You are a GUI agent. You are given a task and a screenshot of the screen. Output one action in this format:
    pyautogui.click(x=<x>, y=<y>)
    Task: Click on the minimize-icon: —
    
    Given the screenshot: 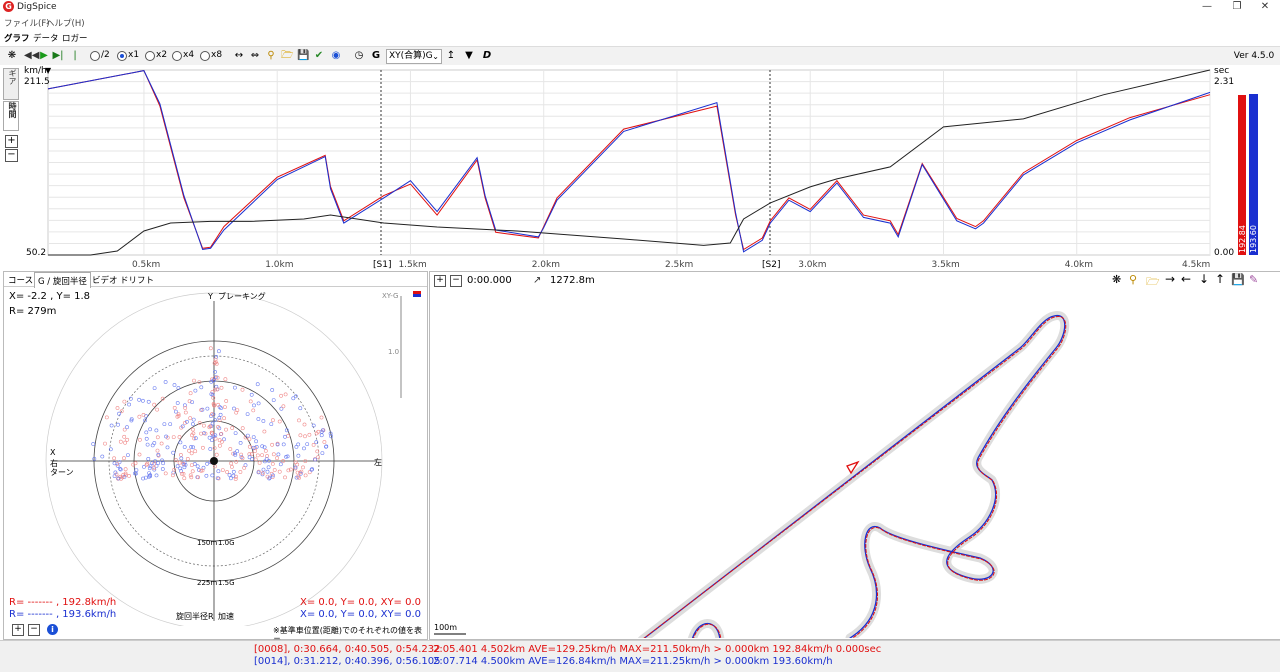 What is the action you would take?
    pyautogui.click(x=1207, y=7)
    